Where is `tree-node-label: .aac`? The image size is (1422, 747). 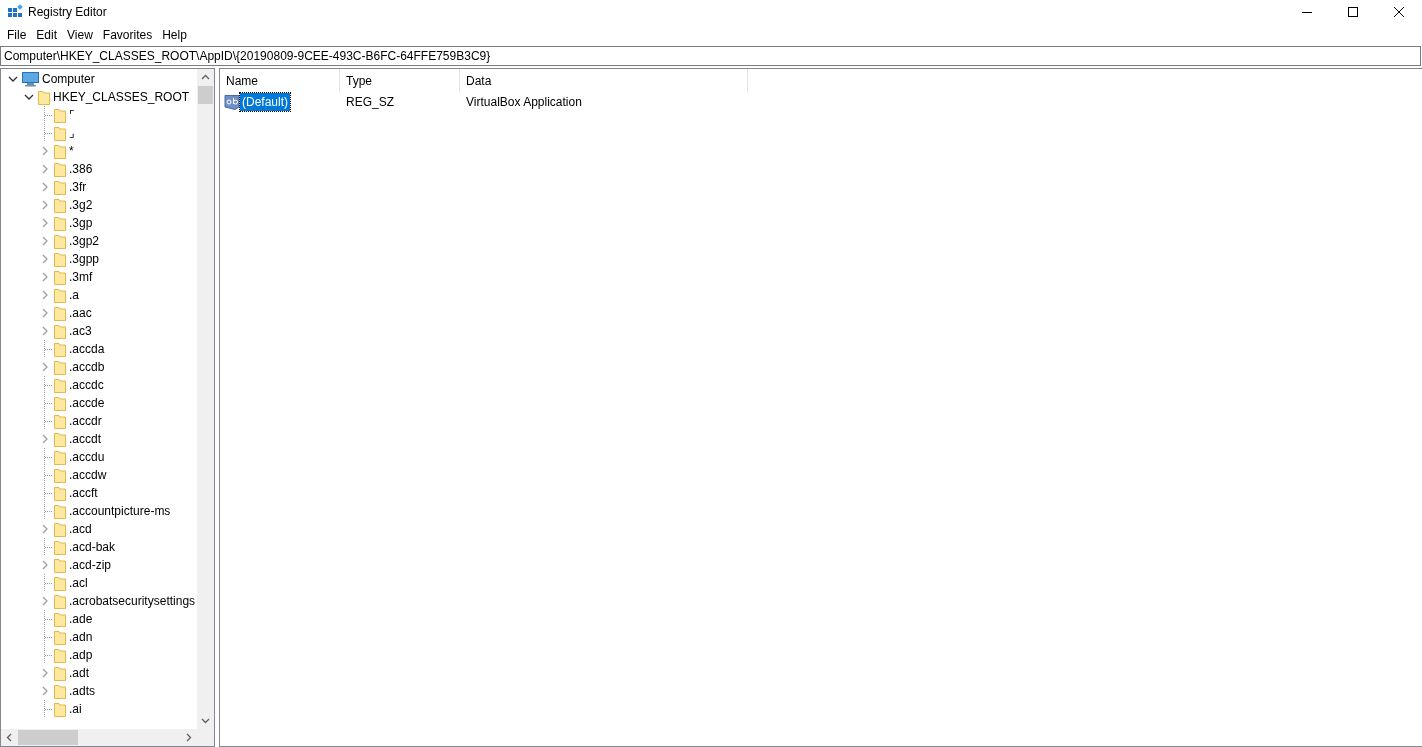 tree-node-label: .aac is located at coordinates (80, 313).